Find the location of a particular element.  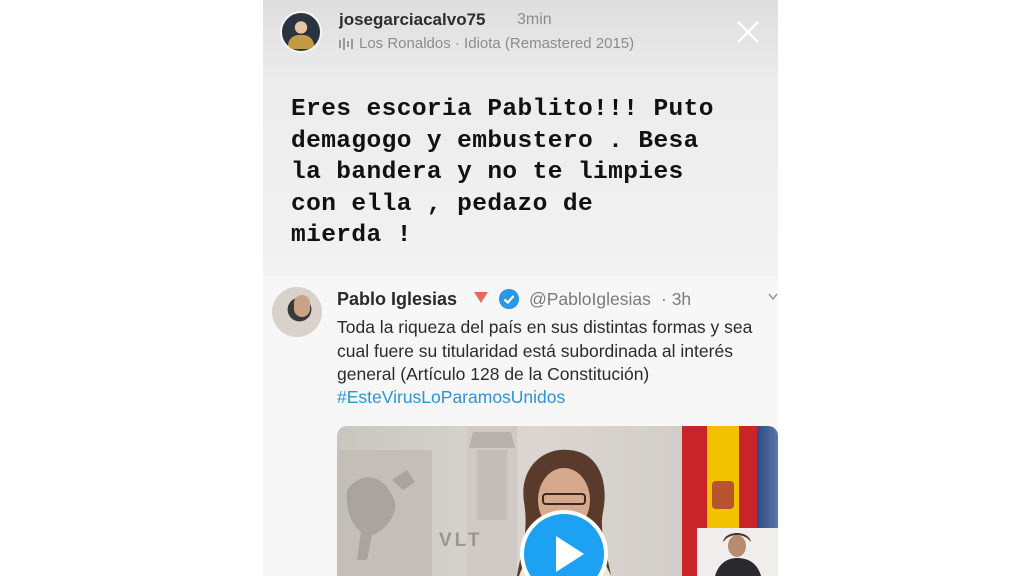

story-music-label: Los Ronaldos · Idiota (Remastered 2015) is located at coordinates (496, 43).